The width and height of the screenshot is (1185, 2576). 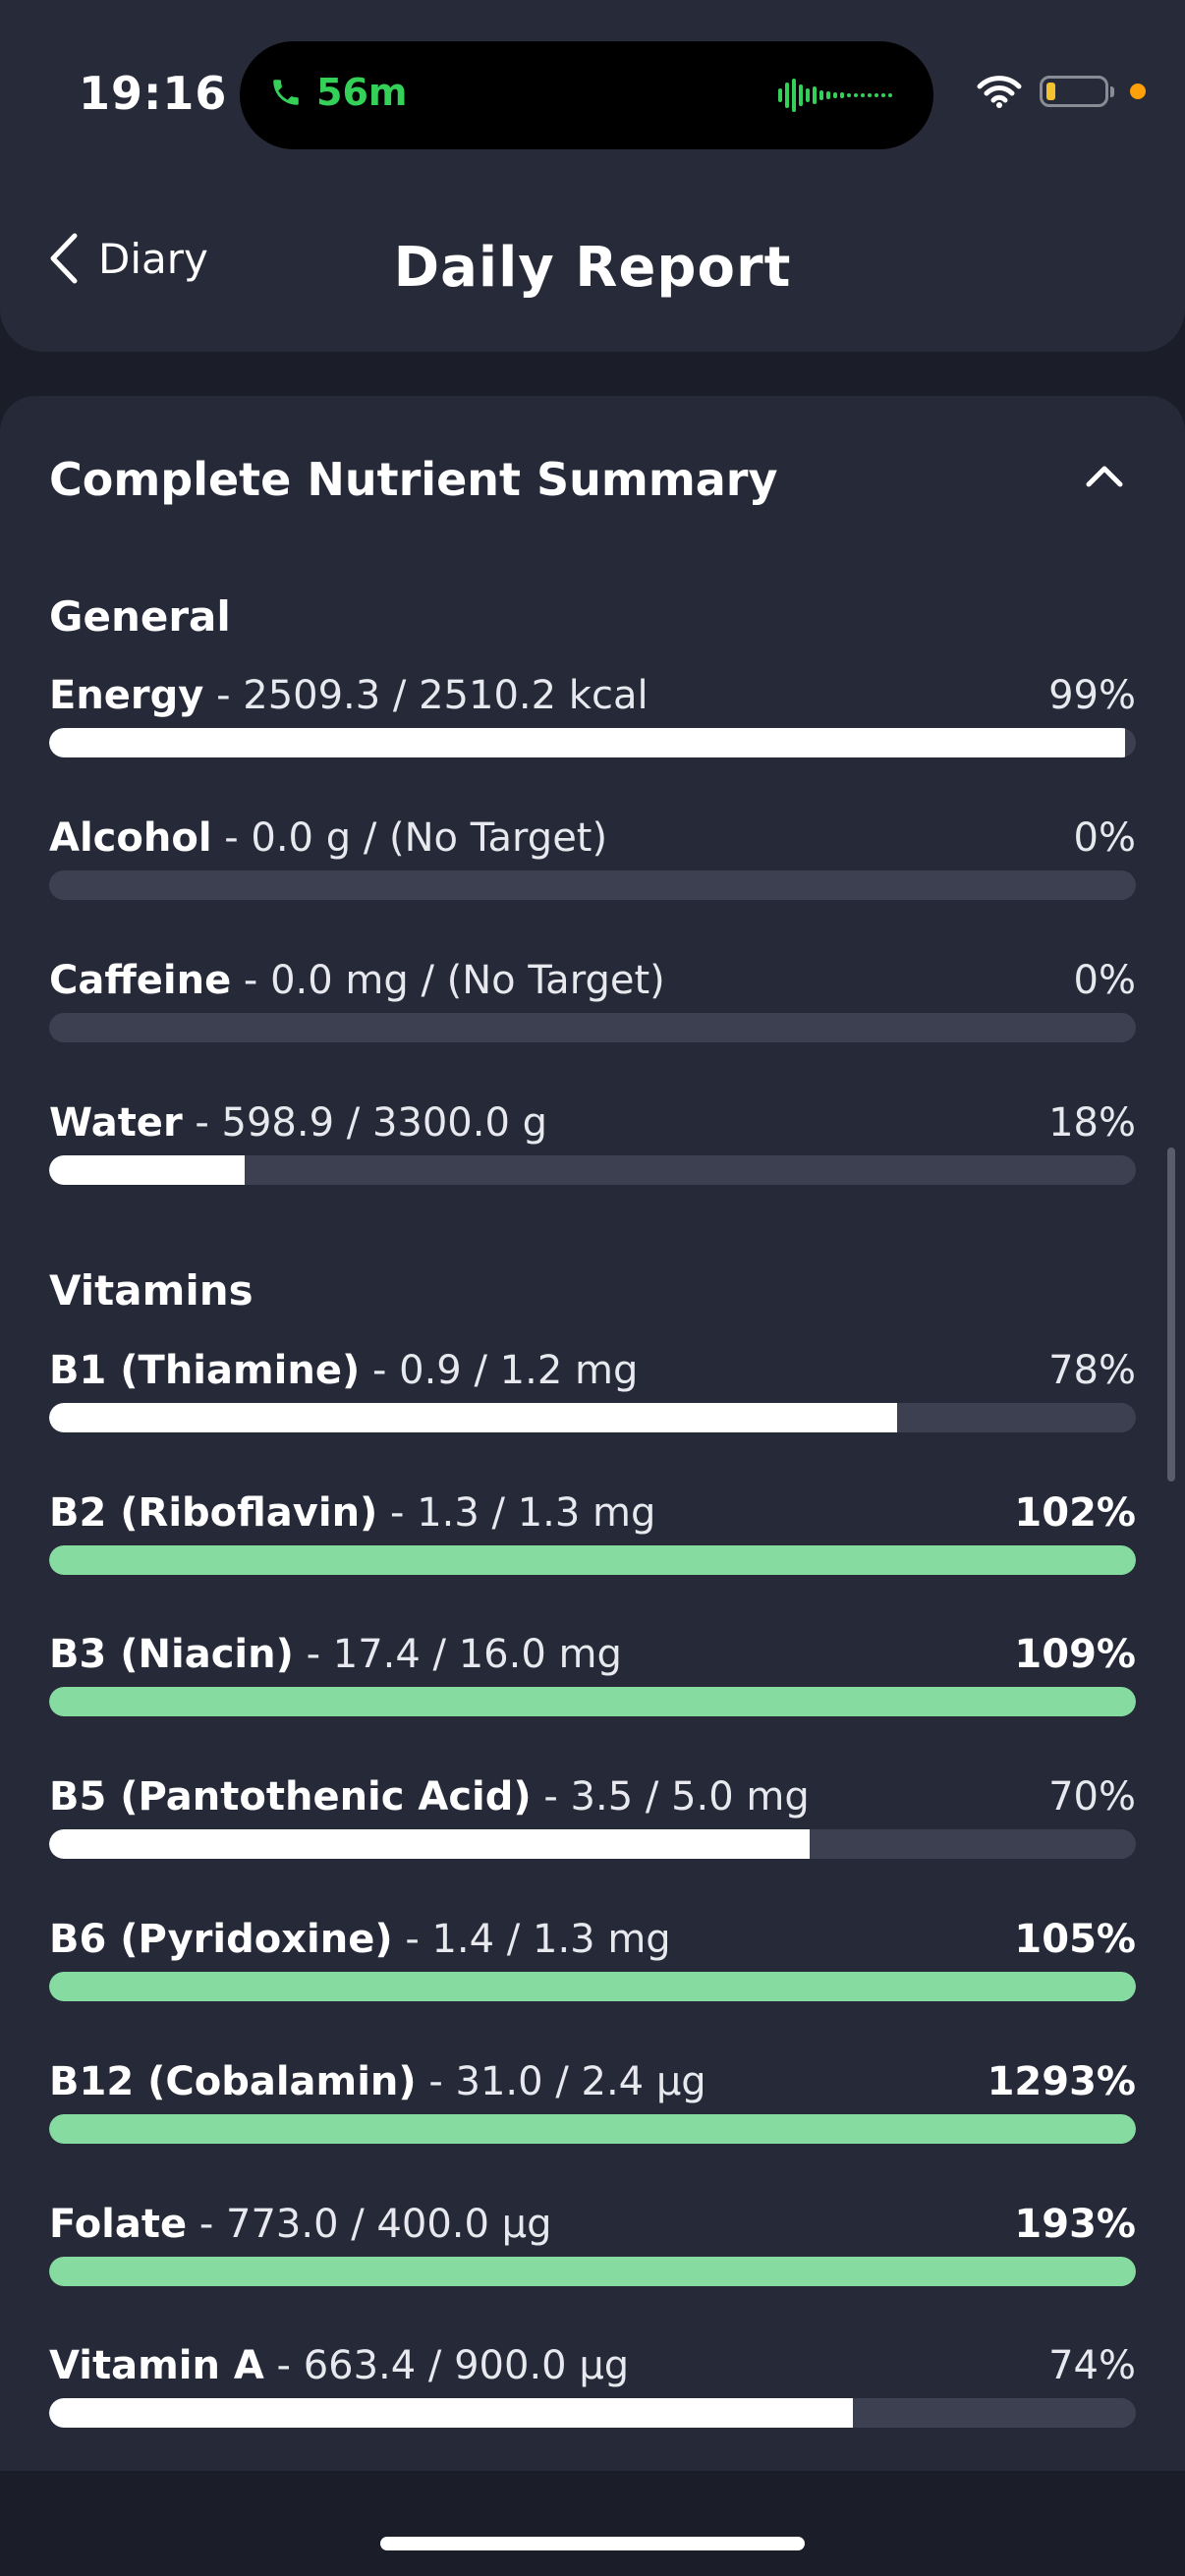 I want to click on page-title: Daily Report, so click(x=592, y=268).